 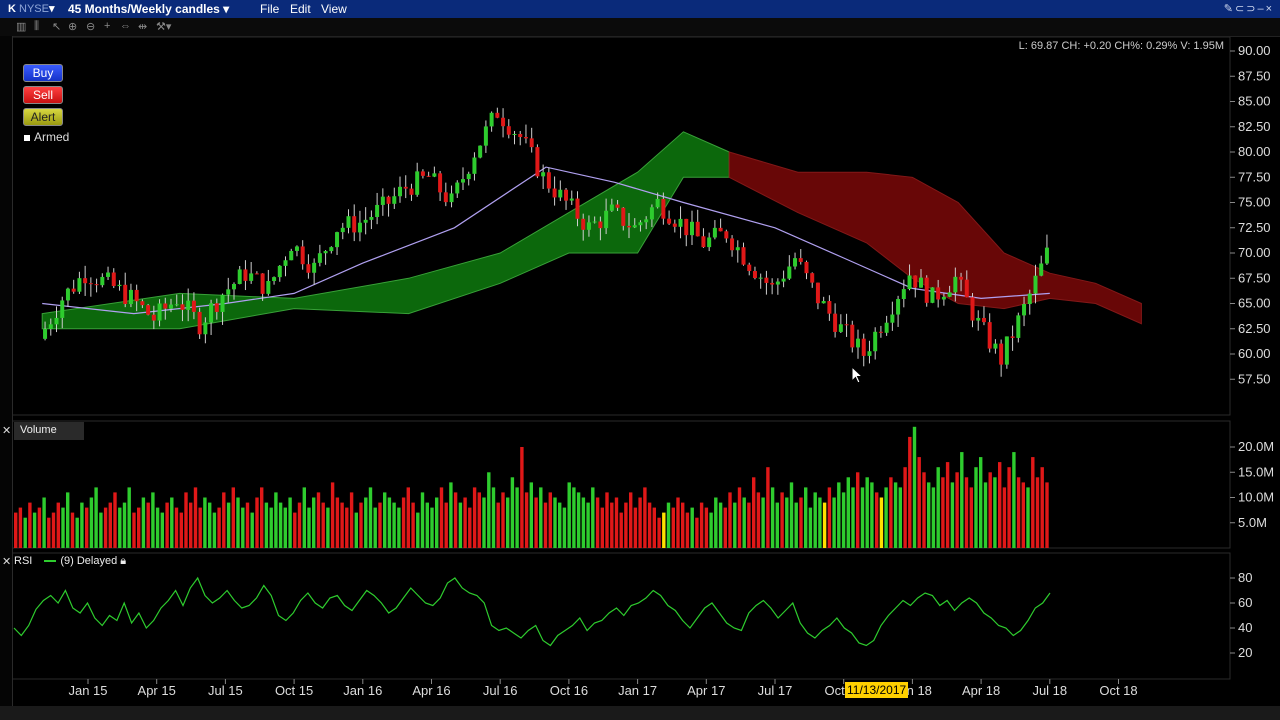 I want to click on pointer-icon: ↖, so click(x=56, y=26).